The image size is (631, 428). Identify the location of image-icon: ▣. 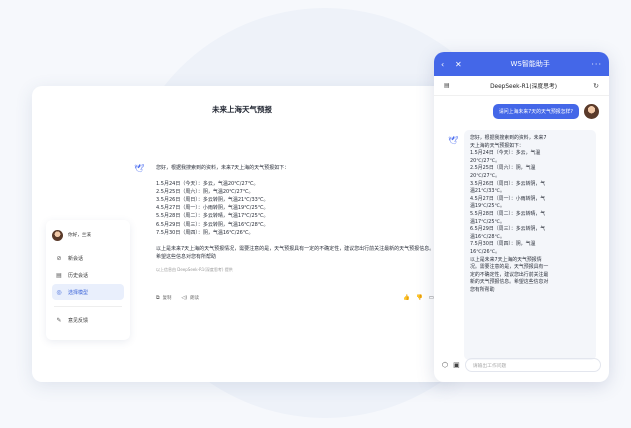
(456, 365).